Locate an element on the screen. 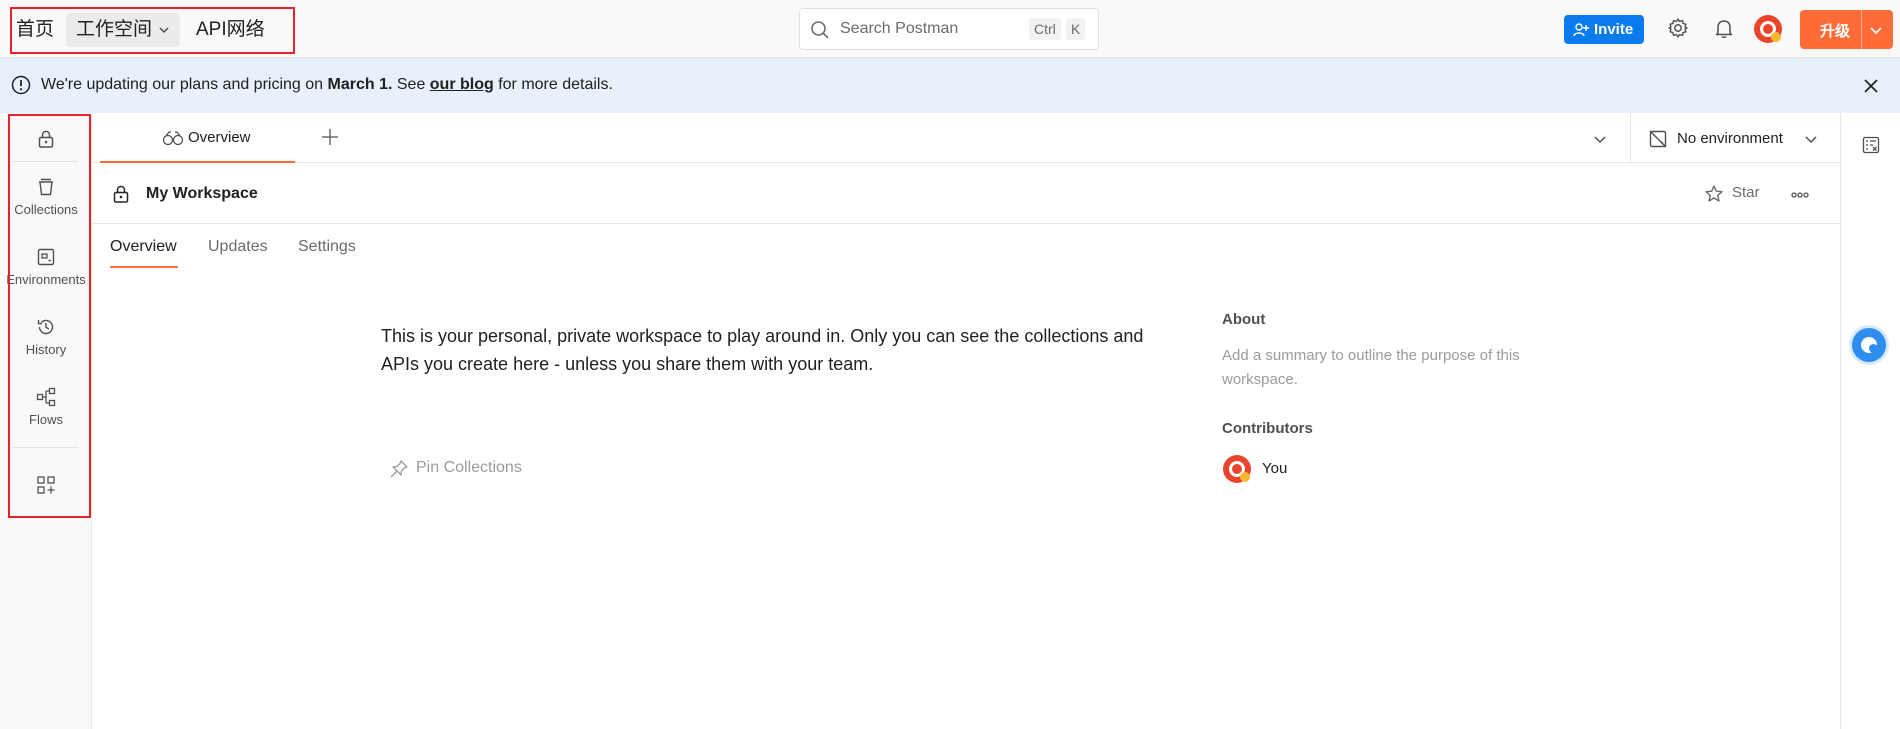 The width and height of the screenshot is (1900, 729). add-apps-icon is located at coordinates (46, 485).